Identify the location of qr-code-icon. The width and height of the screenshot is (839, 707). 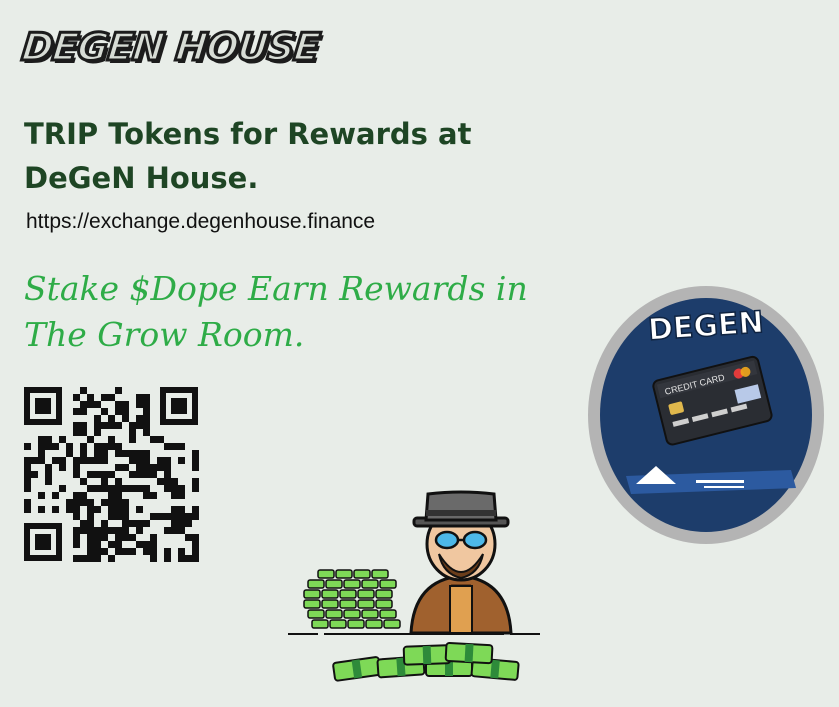
(111, 474).